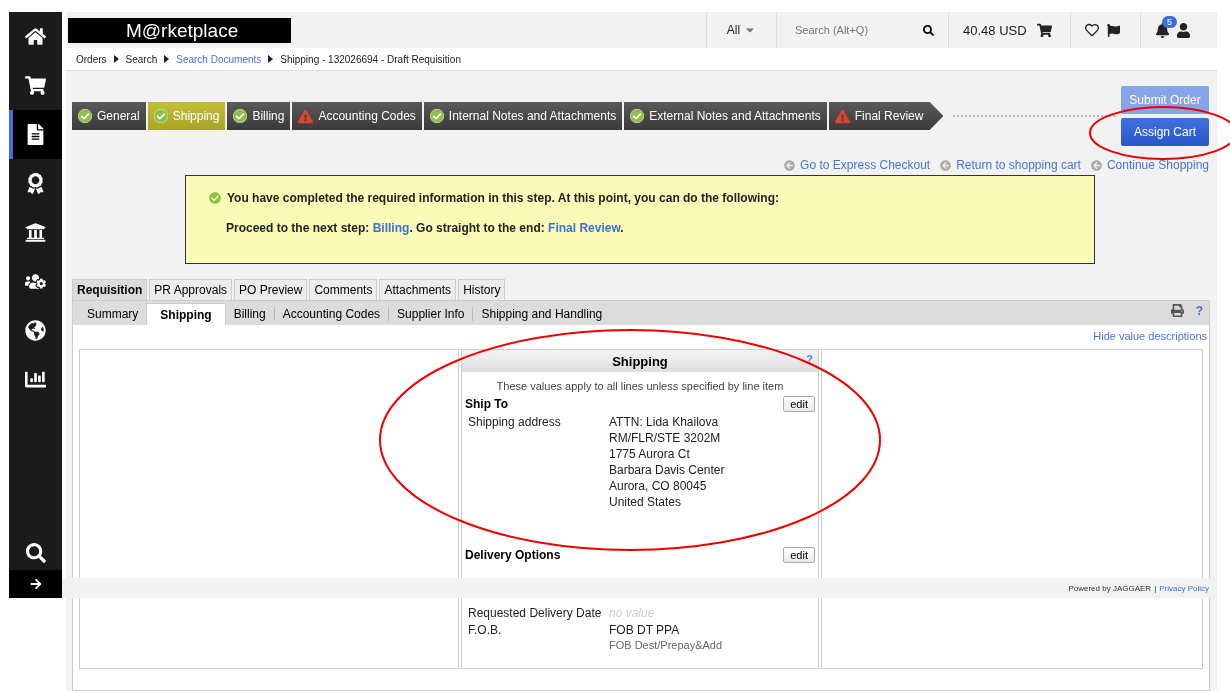 This screenshot has height=691, width=1230. What do you see at coordinates (1149, 165) in the screenshot?
I see `nav-link: Continue Shopping` at bounding box center [1149, 165].